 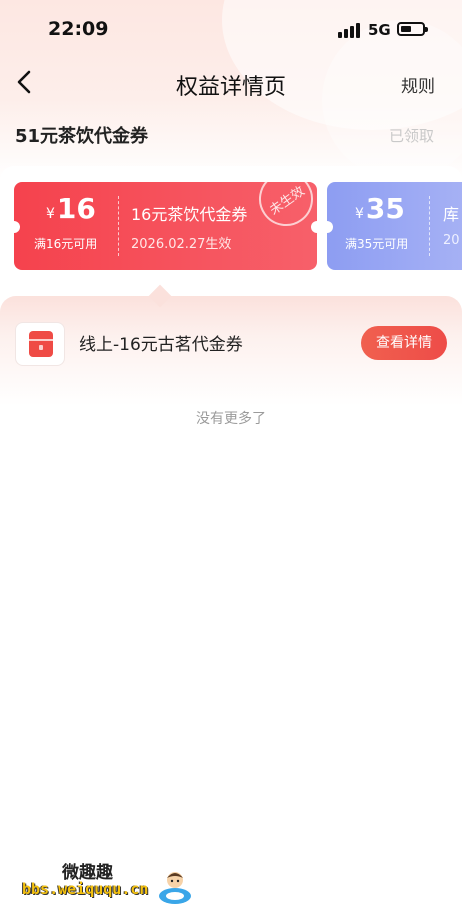 What do you see at coordinates (385, 208) in the screenshot?
I see `coupon-amount: 35` at bounding box center [385, 208].